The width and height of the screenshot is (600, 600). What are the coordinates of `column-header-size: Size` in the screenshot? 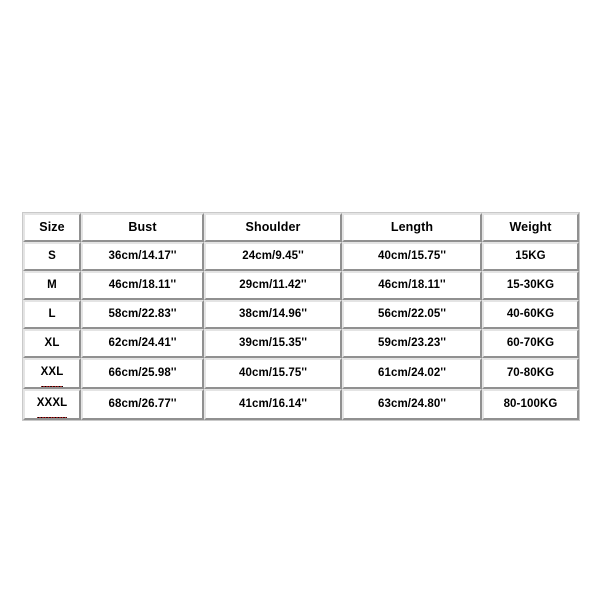 It's located at (52, 227).